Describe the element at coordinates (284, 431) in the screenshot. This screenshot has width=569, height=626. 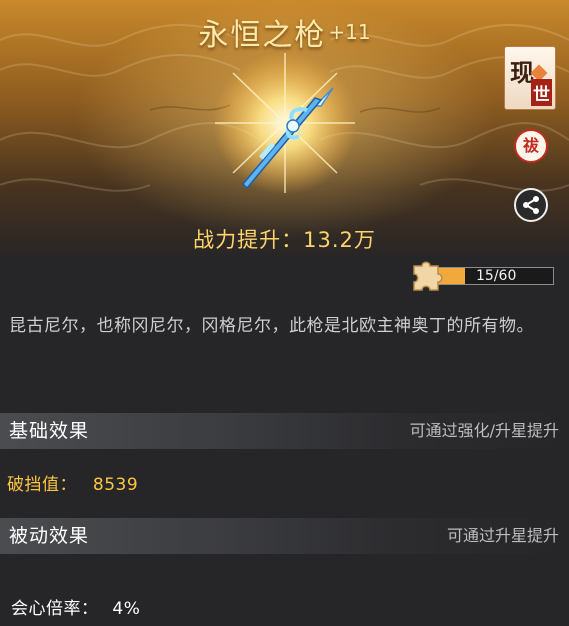
I see `base-effect-header: 基础效果 可通过强化/升星提升` at that location.